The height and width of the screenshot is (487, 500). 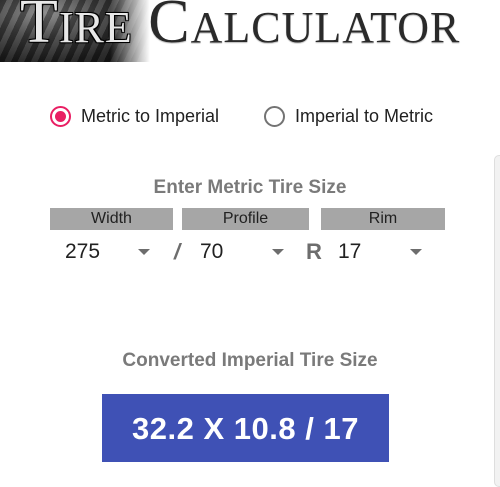 What do you see at coordinates (110, 253) in the screenshot?
I see `width-select: 275` at bounding box center [110, 253].